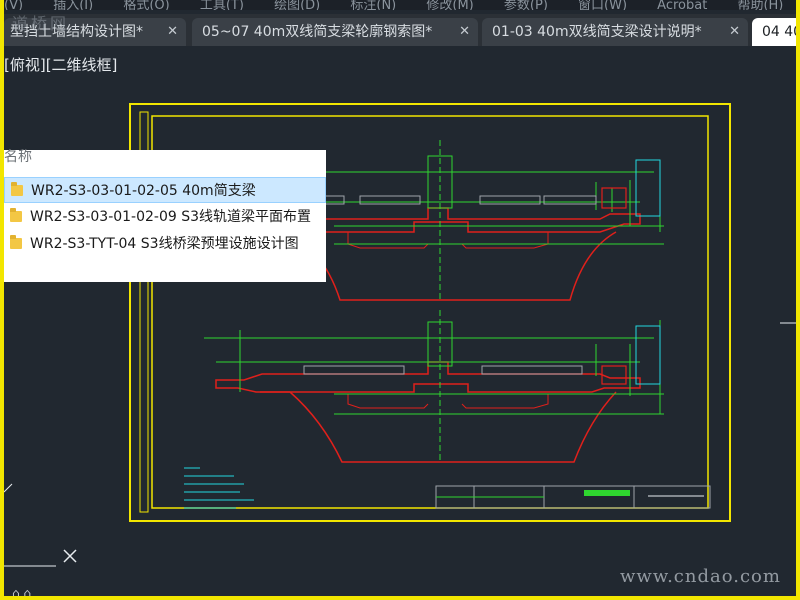 Image resolution: width=800 pixels, height=600 pixels. I want to click on lower-cross-section, so click(434, 386).